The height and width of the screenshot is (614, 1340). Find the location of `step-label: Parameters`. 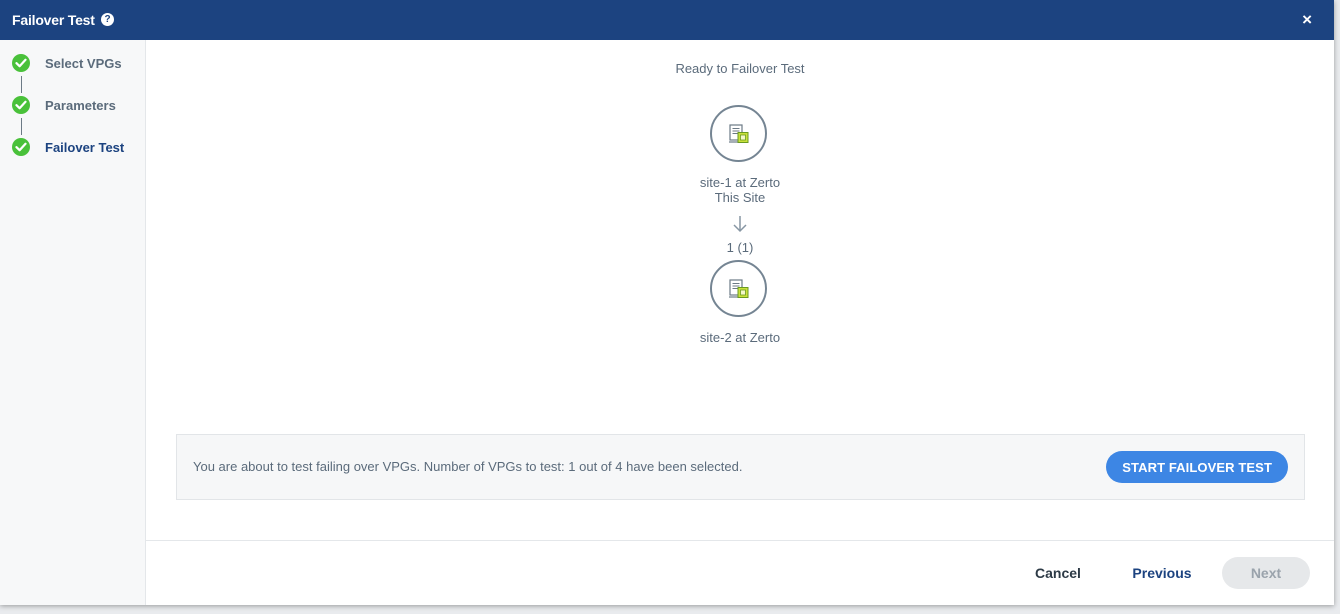

step-label: Parameters is located at coordinates (80, 105).